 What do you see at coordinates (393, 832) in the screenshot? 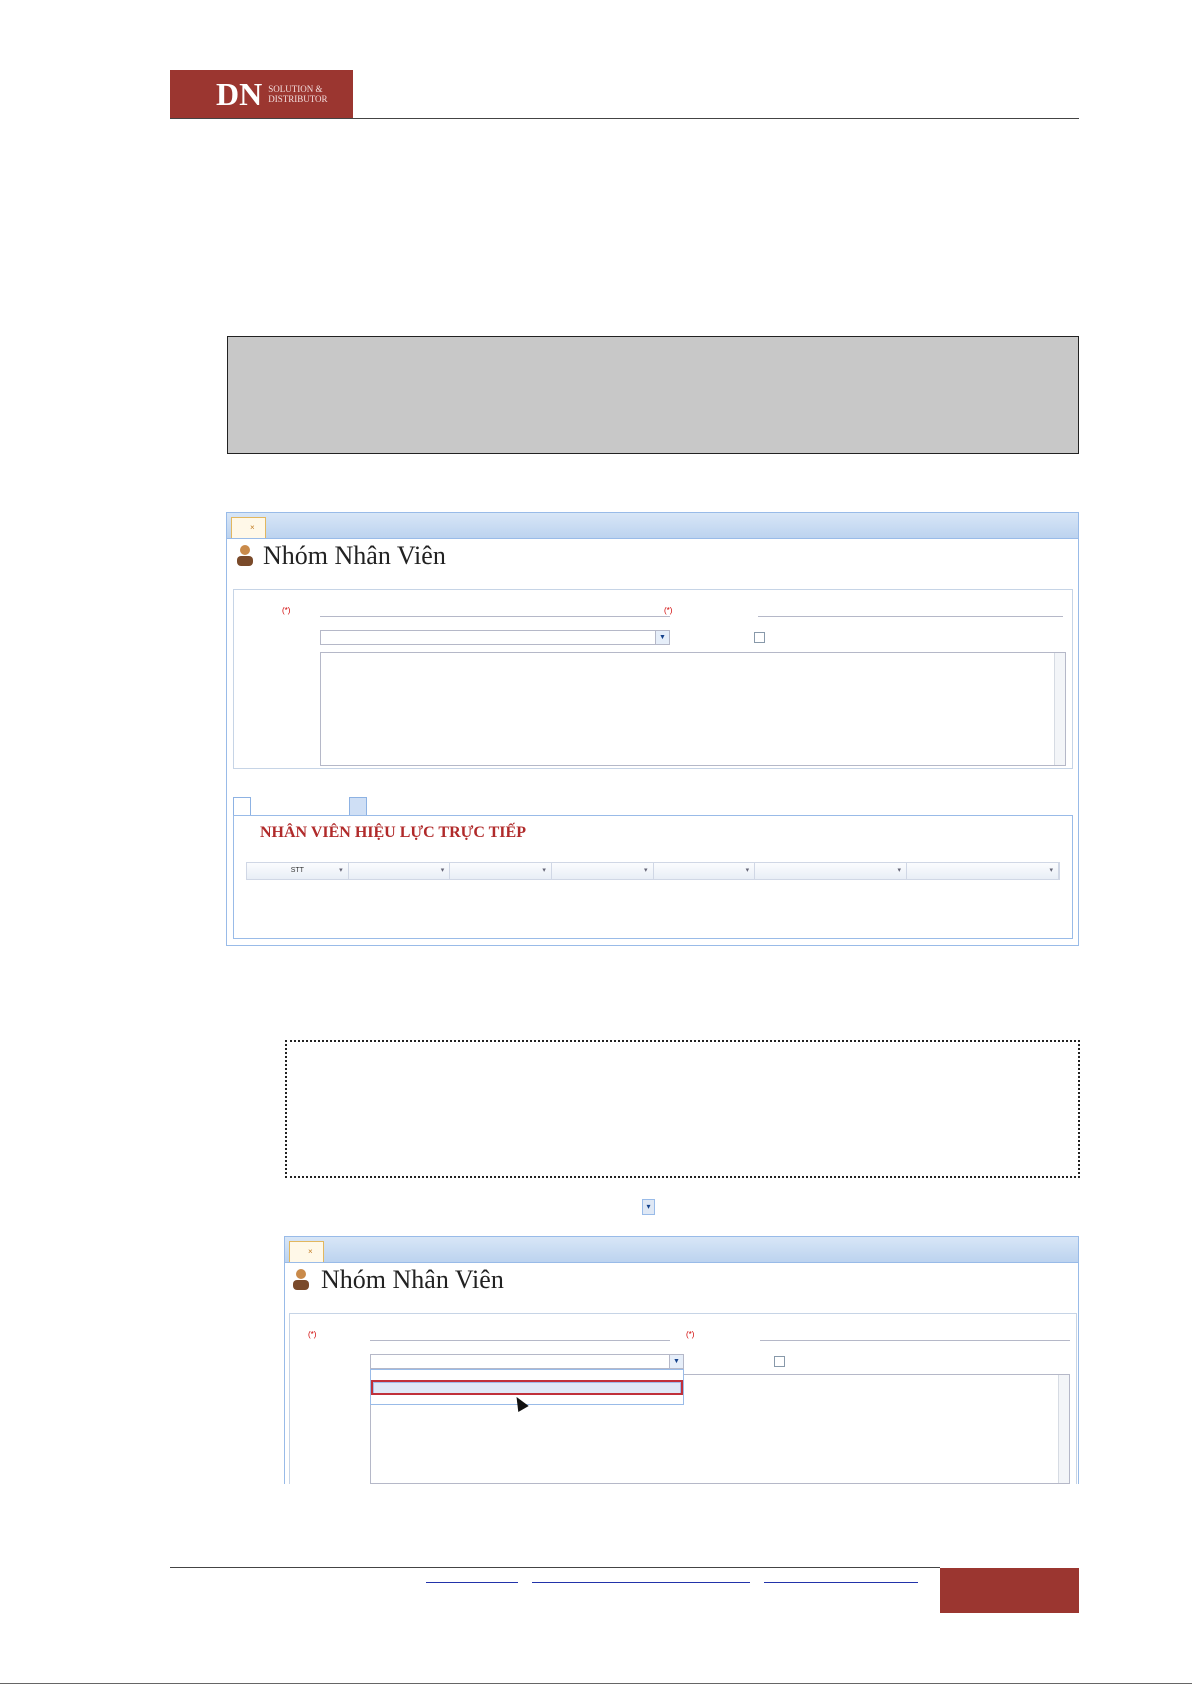
I see `grid-title: NHÂN VIÊN HIỆU LỰC TRỰC TIẾP` at bounding box center [393, 832].